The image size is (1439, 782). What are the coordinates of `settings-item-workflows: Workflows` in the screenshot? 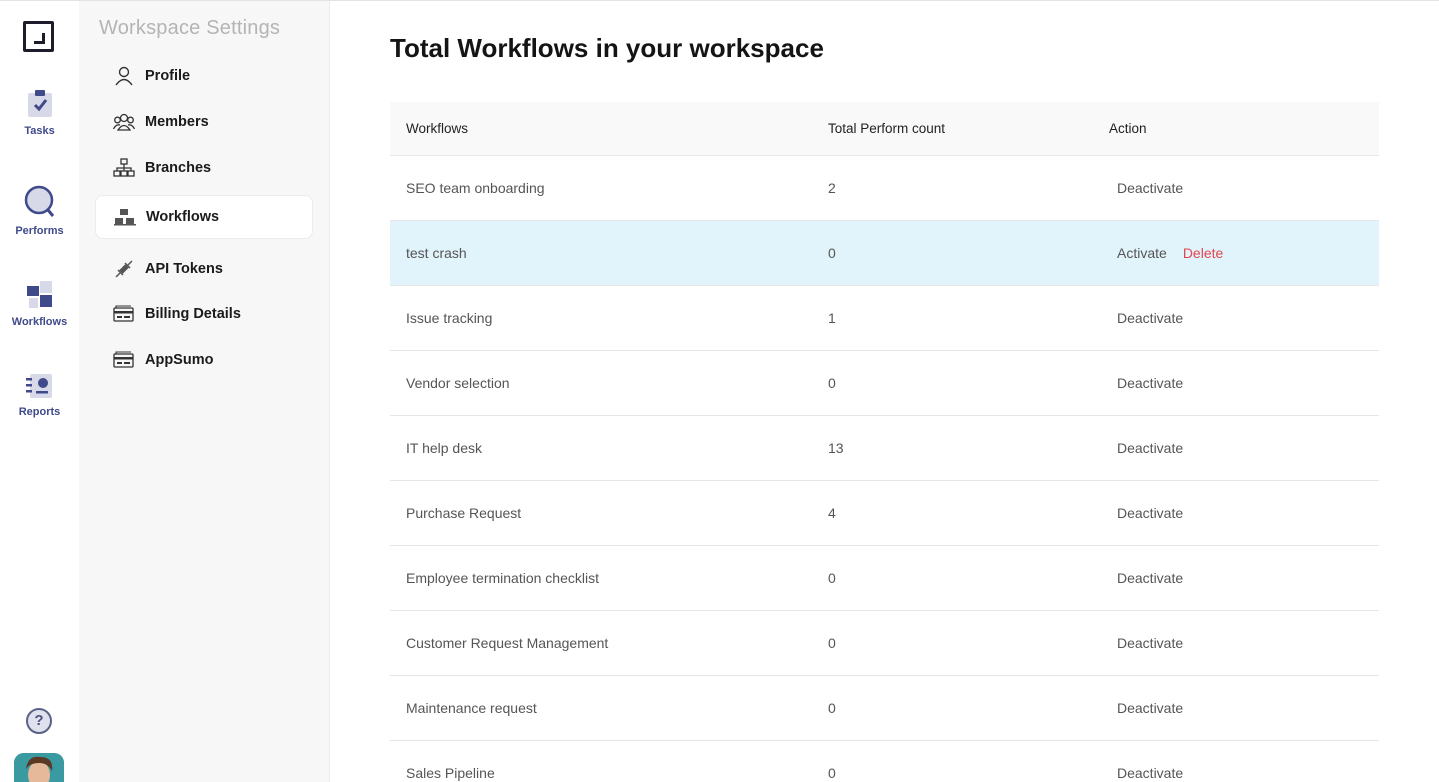 It's located at (204, 217).